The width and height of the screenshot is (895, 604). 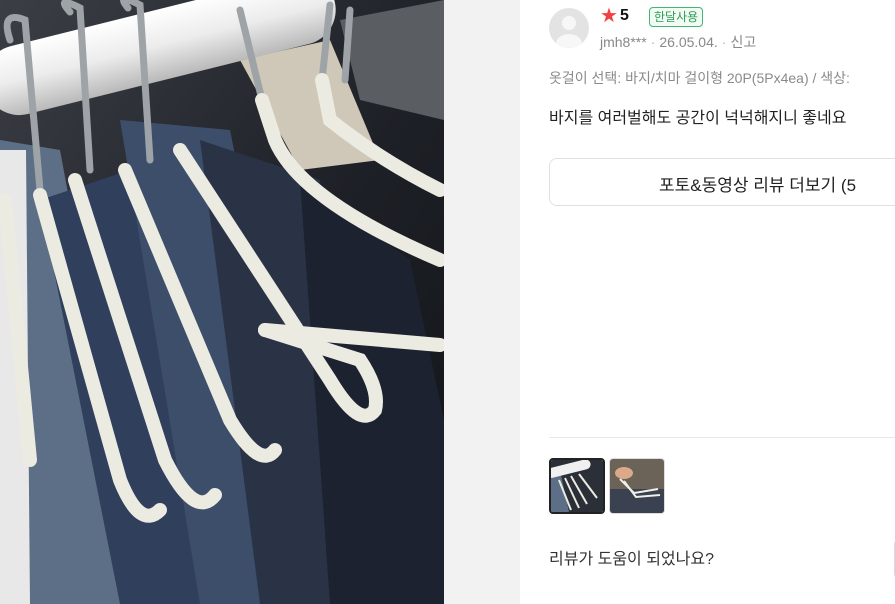 I want to click on usage-badge: 한달사용, so click(x=676, y=17).